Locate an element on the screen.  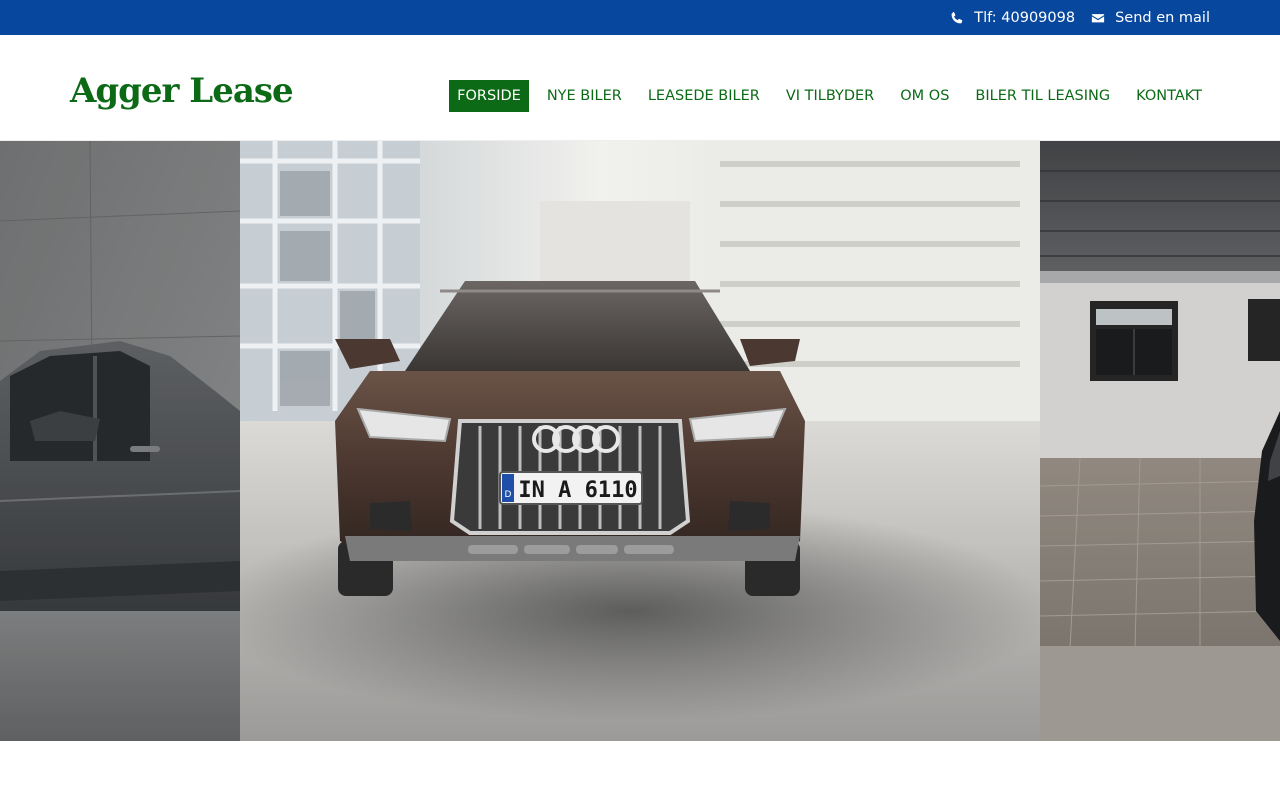
slide-next-image is located at coordinates (1160, 441).